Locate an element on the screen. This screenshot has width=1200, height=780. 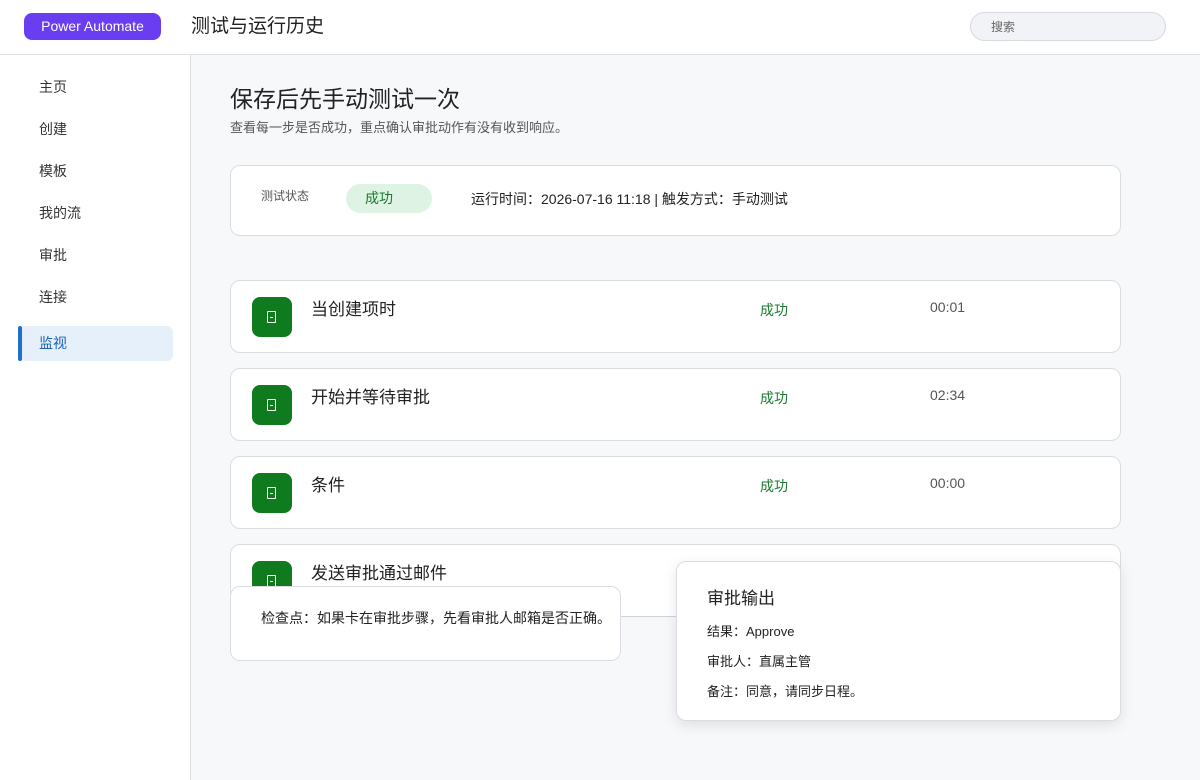
step-card: 条件 成功 00:00 is located at coordinates (675, 492).